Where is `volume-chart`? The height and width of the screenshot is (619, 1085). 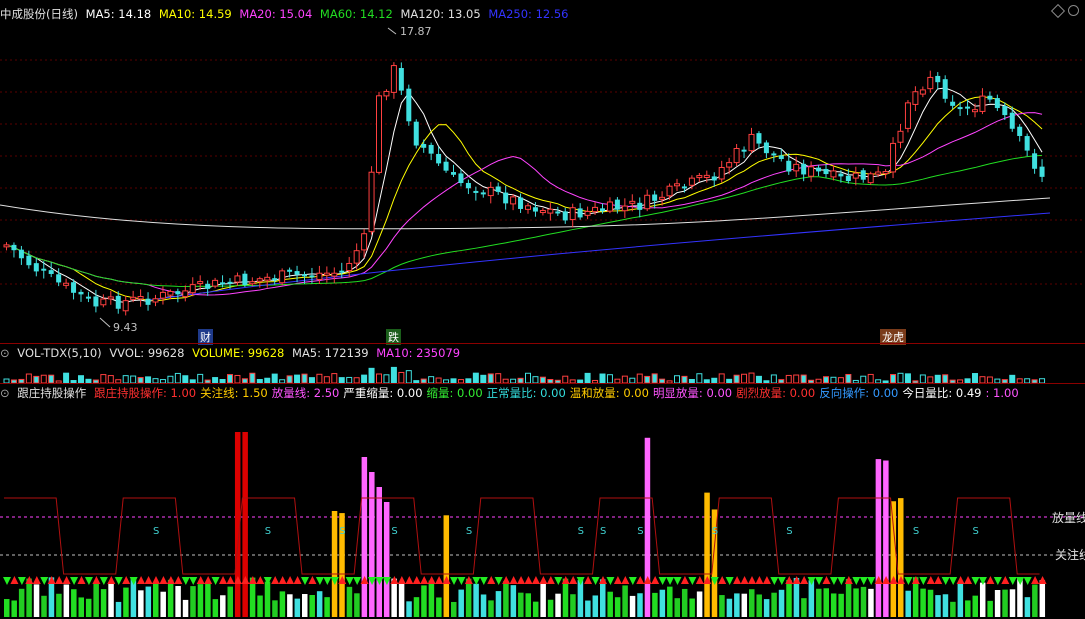
volume-chart is located at coordinates (542, 364).